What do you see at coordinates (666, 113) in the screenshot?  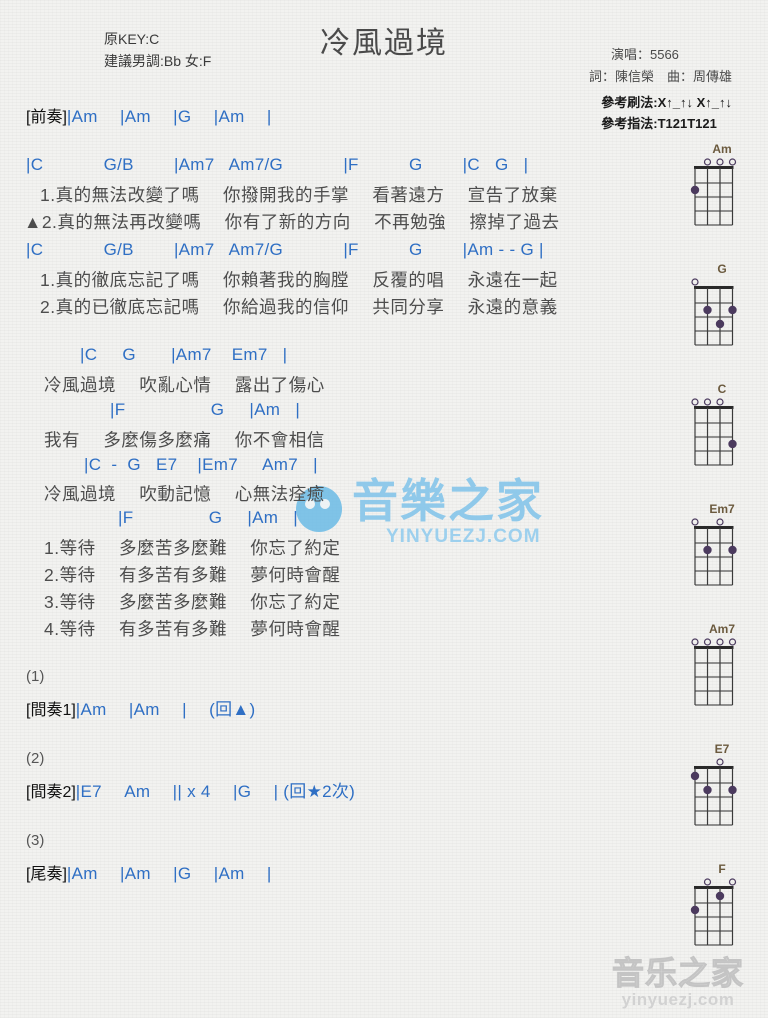 I see `reference-block: 參考刷法:X↑_↑↓ X↑_↑↓ 參考指法:T121T121` at bounding box center [666, 113].